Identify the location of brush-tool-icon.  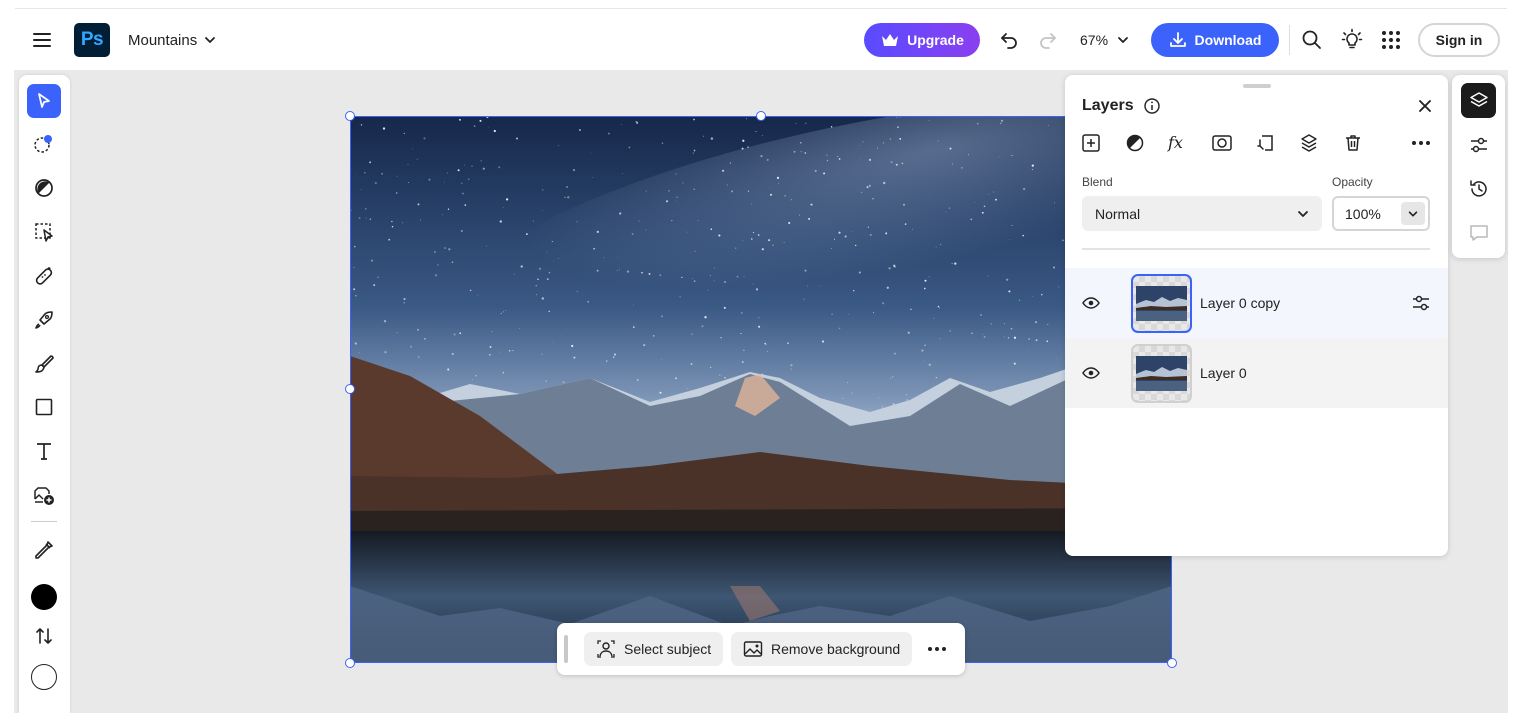
(44, 364).